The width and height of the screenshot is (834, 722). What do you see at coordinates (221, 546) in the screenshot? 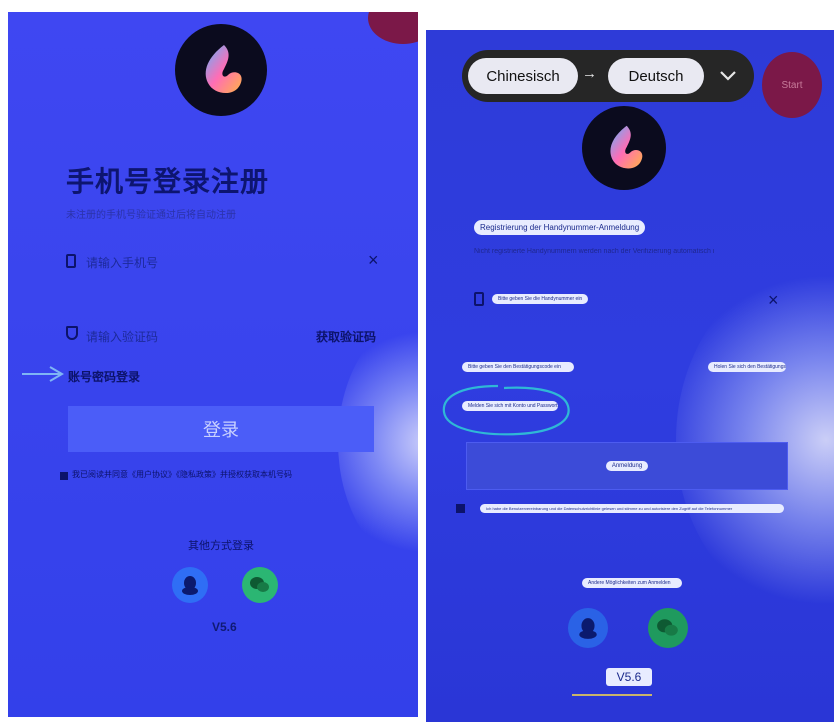
I see `other-methods-label: 其他方式登录` at bounding box center [221, 546].